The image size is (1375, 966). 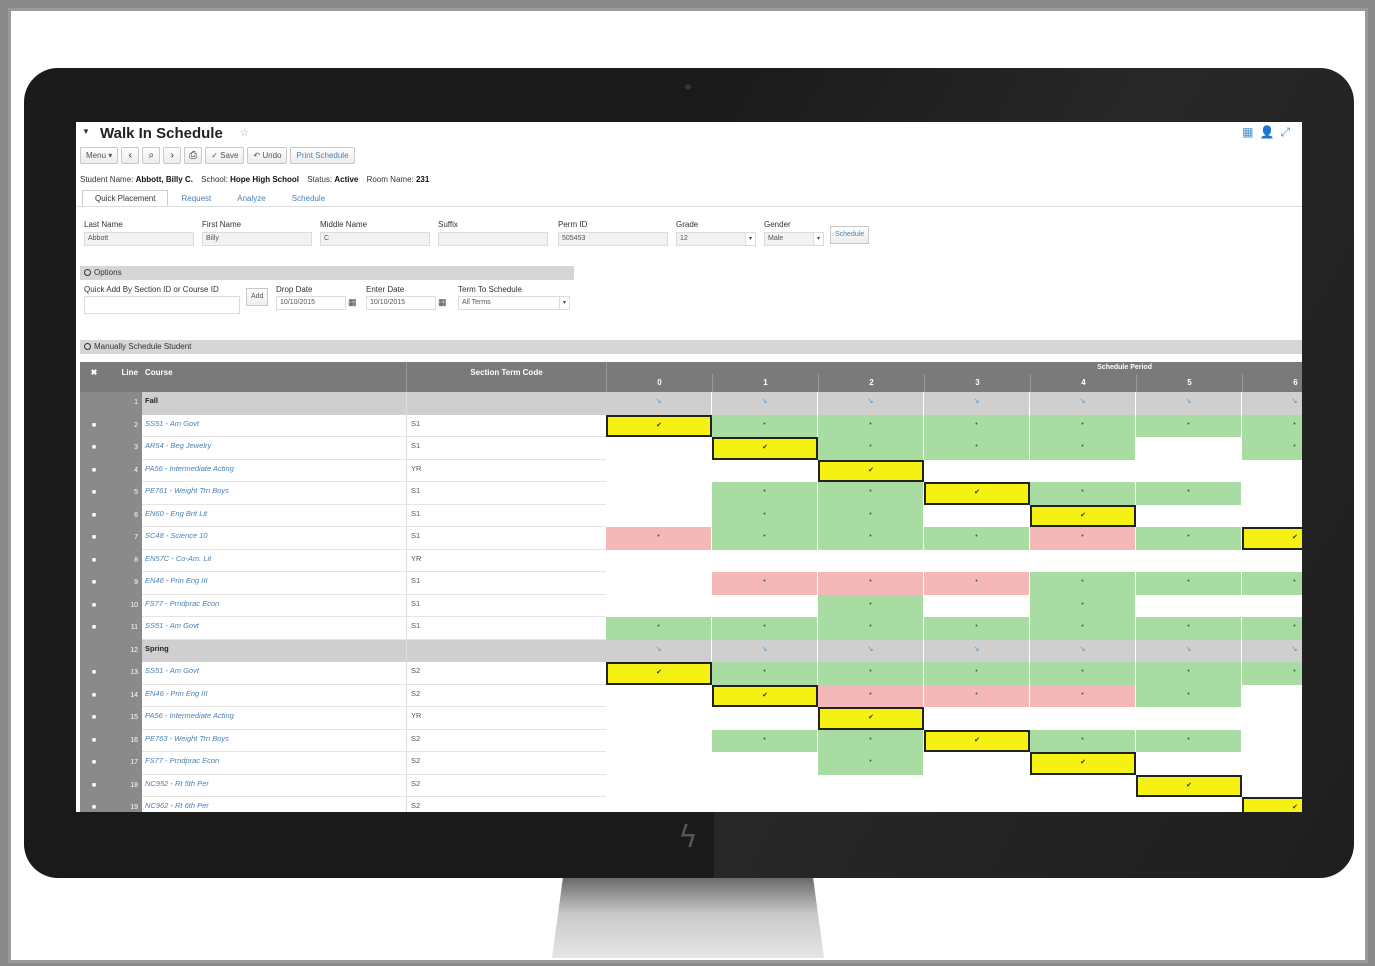 I want to click on quick-add-input, so click(x=162, y=305).